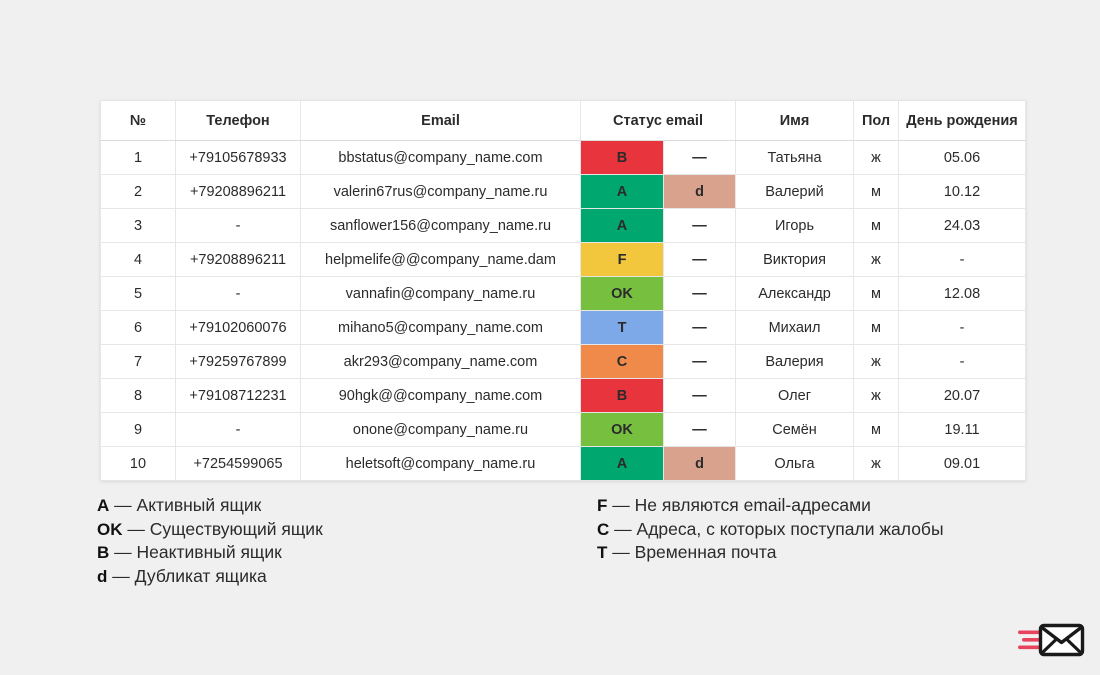 The image size is (1100, 675). What do you see at coordinates (795, 157) in the screenshot?
I see `cell-name: Татьяна` at bounding box center [795, 157].